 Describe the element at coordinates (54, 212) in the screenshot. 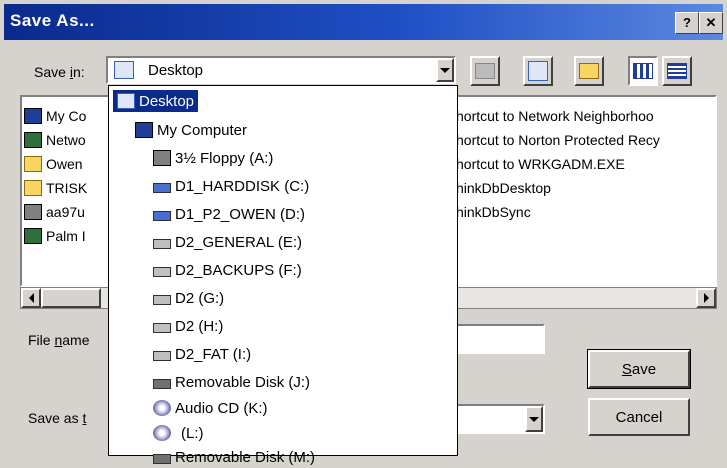

I see `list-item: aa97u` at that location.